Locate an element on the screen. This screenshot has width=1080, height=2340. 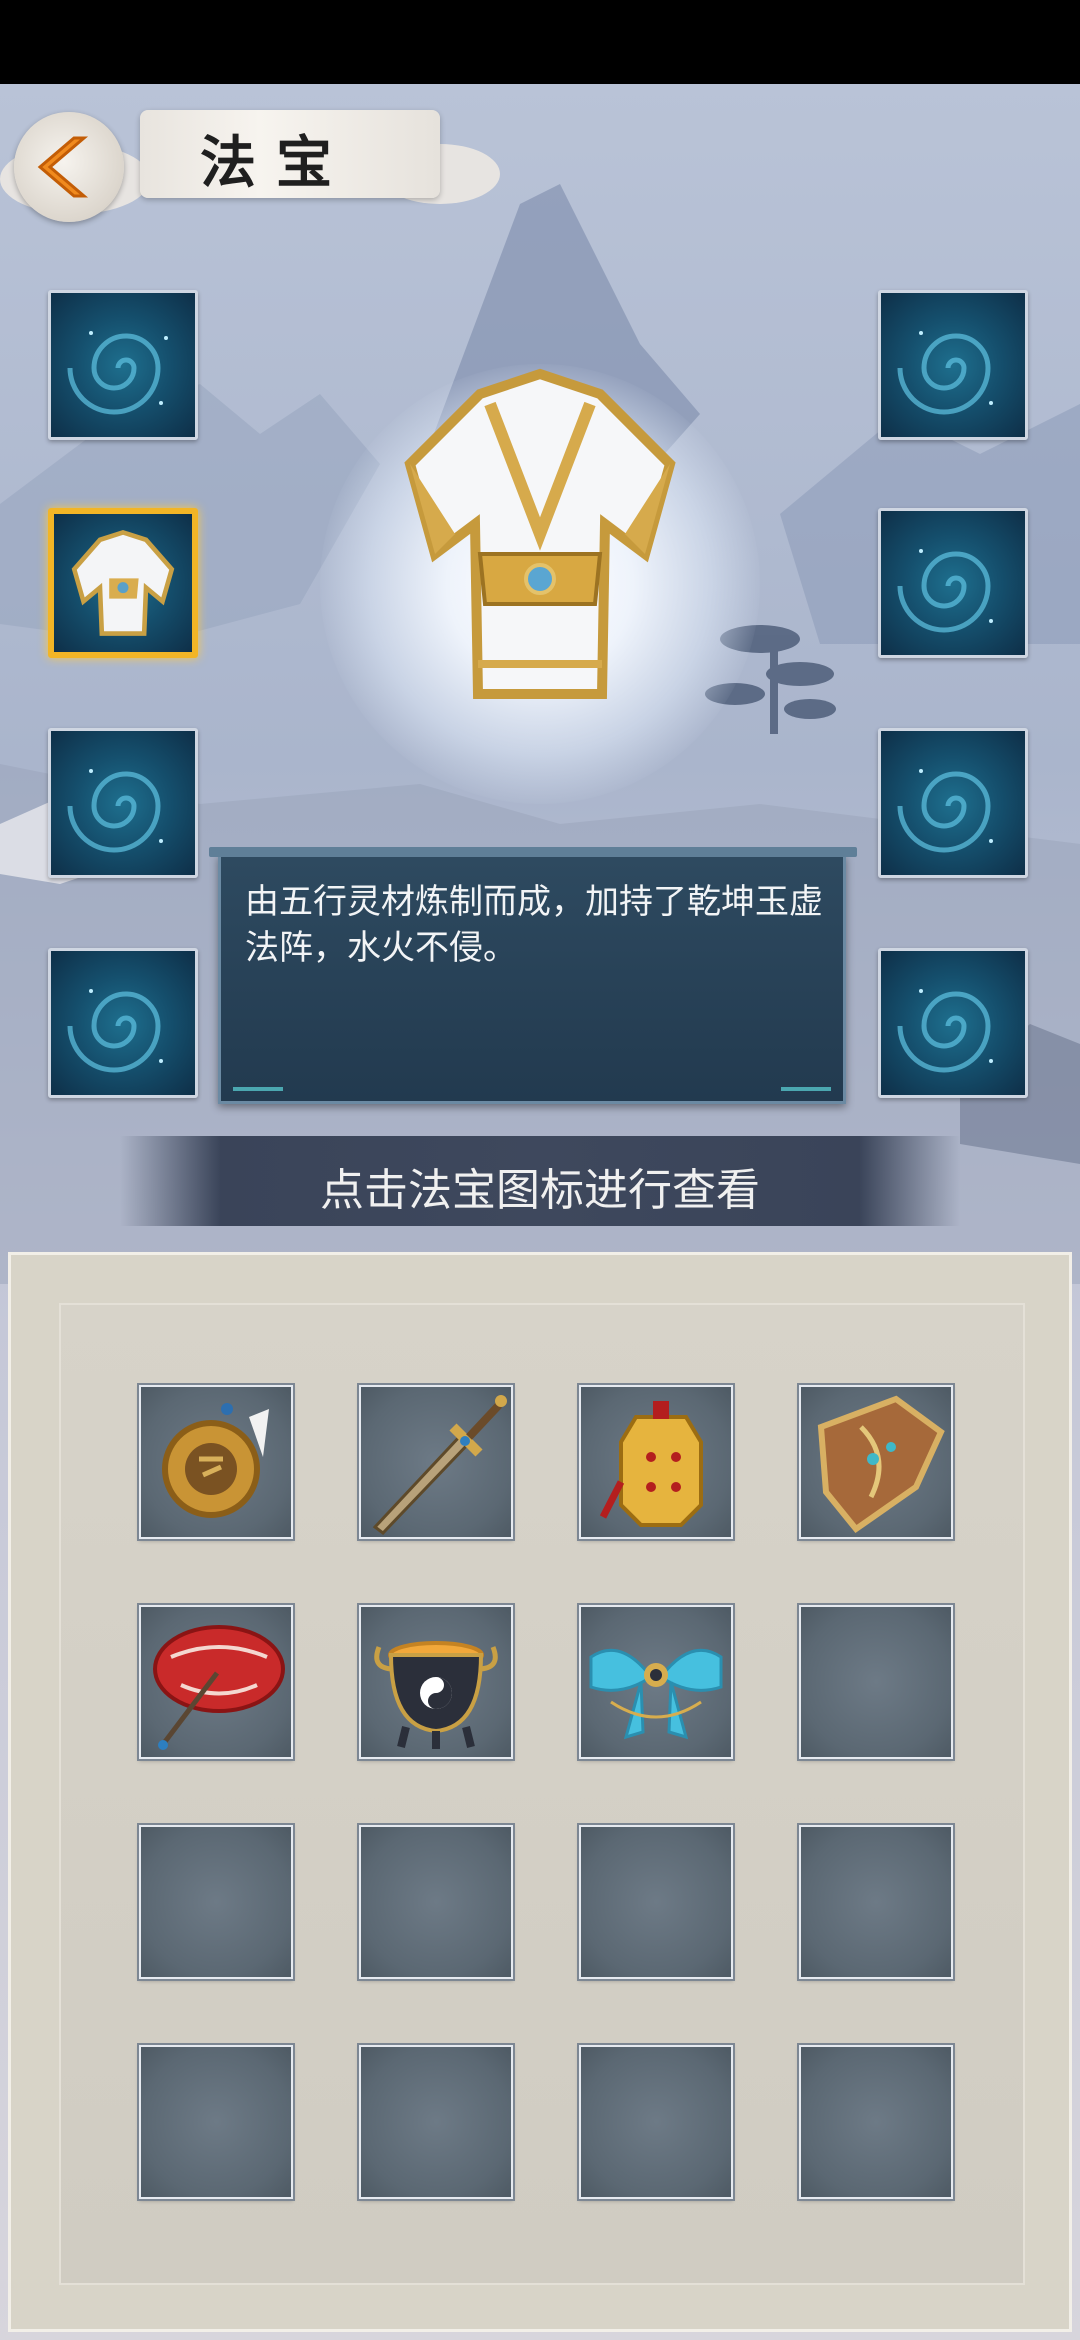
page-title: 法宝 is located at coordinates (276, 163).